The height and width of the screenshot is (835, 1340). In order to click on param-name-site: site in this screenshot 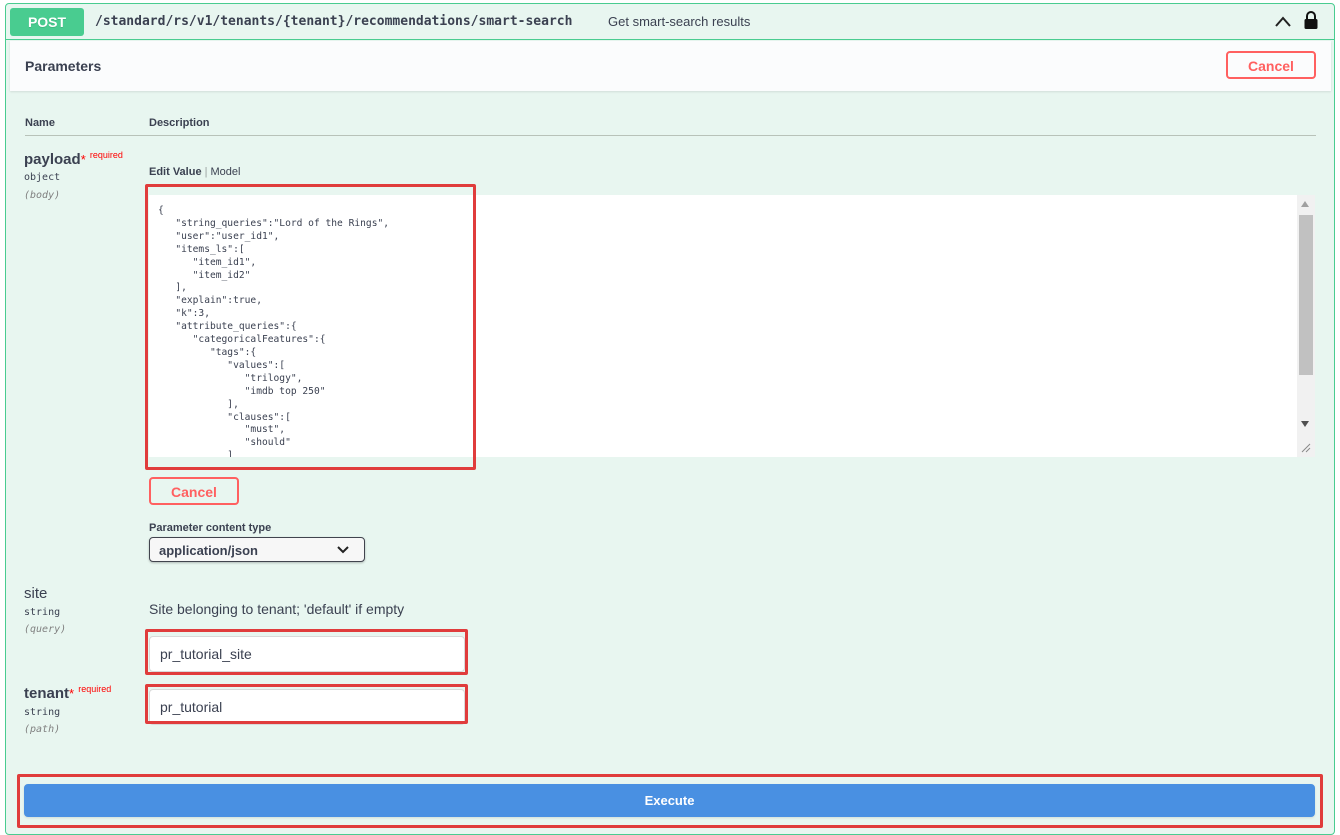, I will do `click(36, 593)`.